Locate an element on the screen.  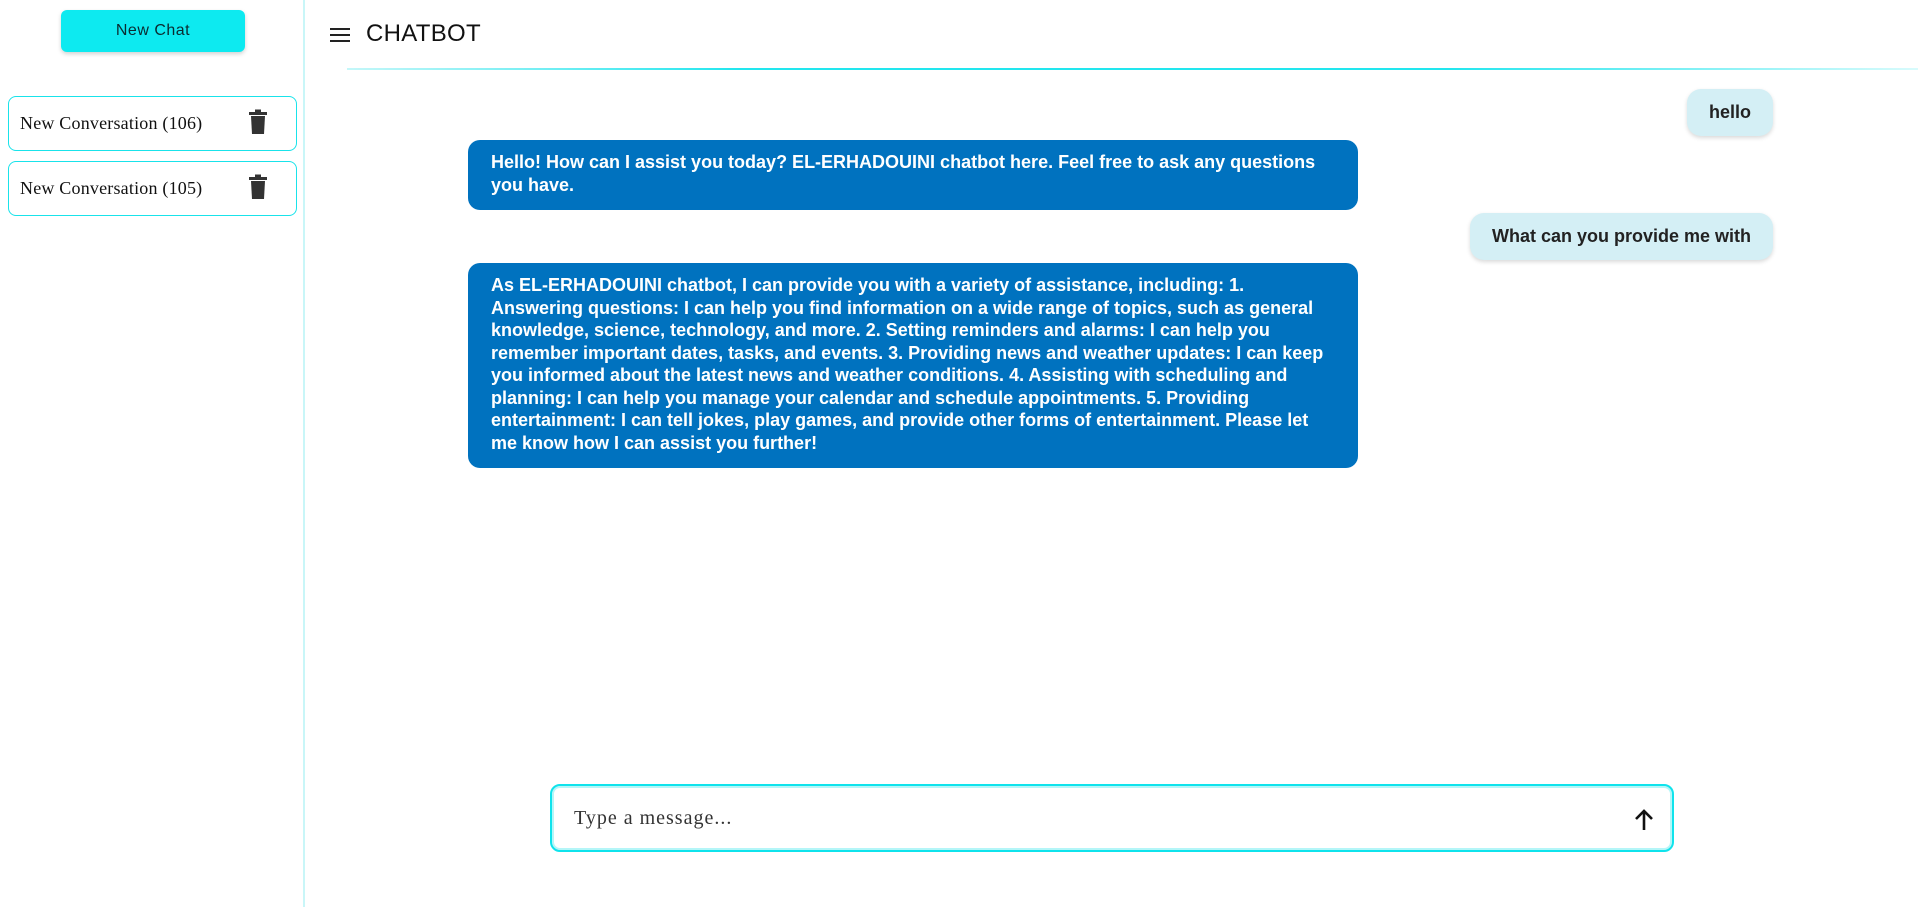
send-button is located at coordinates (1644, 820).